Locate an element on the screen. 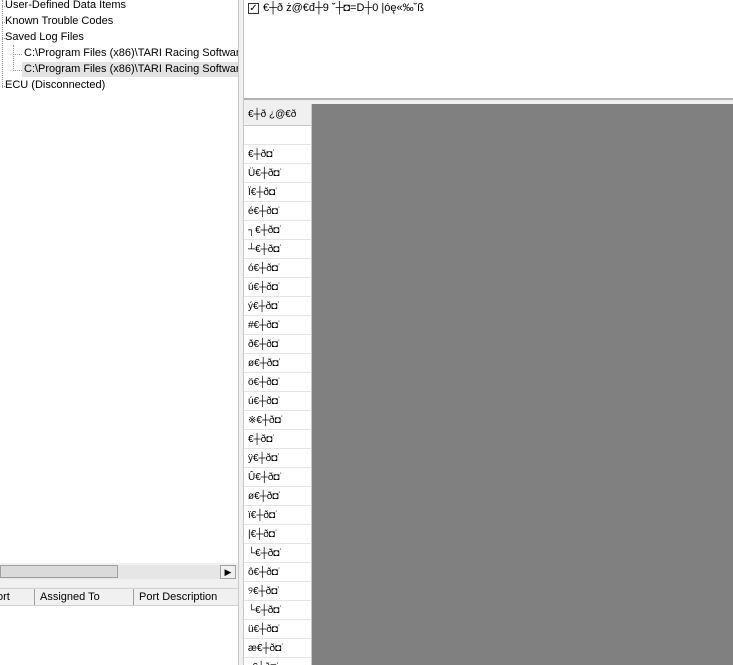  scrollbar-thumb is located at coordinates (59, 571).